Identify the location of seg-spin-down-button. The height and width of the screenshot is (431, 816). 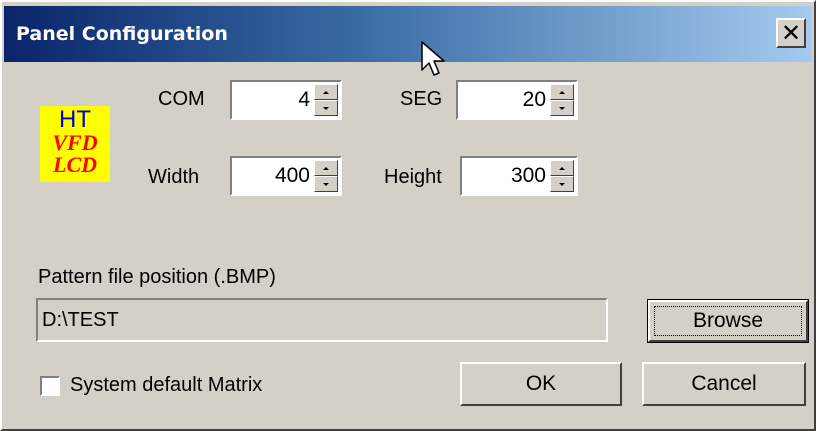
(562, 108).